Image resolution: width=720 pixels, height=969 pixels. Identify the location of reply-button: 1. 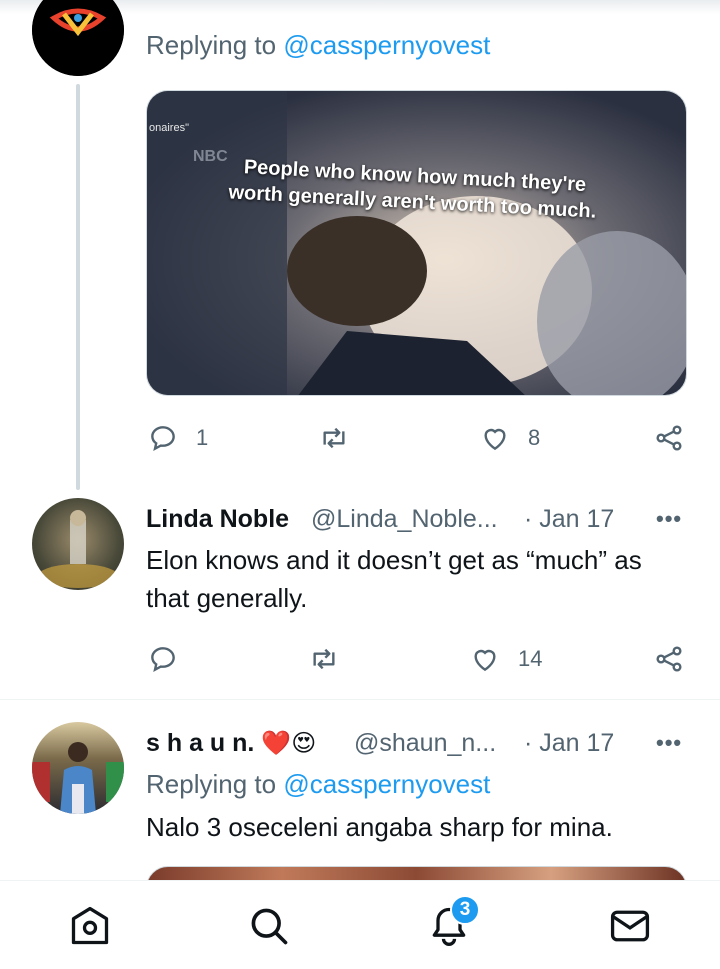
(177, 438).